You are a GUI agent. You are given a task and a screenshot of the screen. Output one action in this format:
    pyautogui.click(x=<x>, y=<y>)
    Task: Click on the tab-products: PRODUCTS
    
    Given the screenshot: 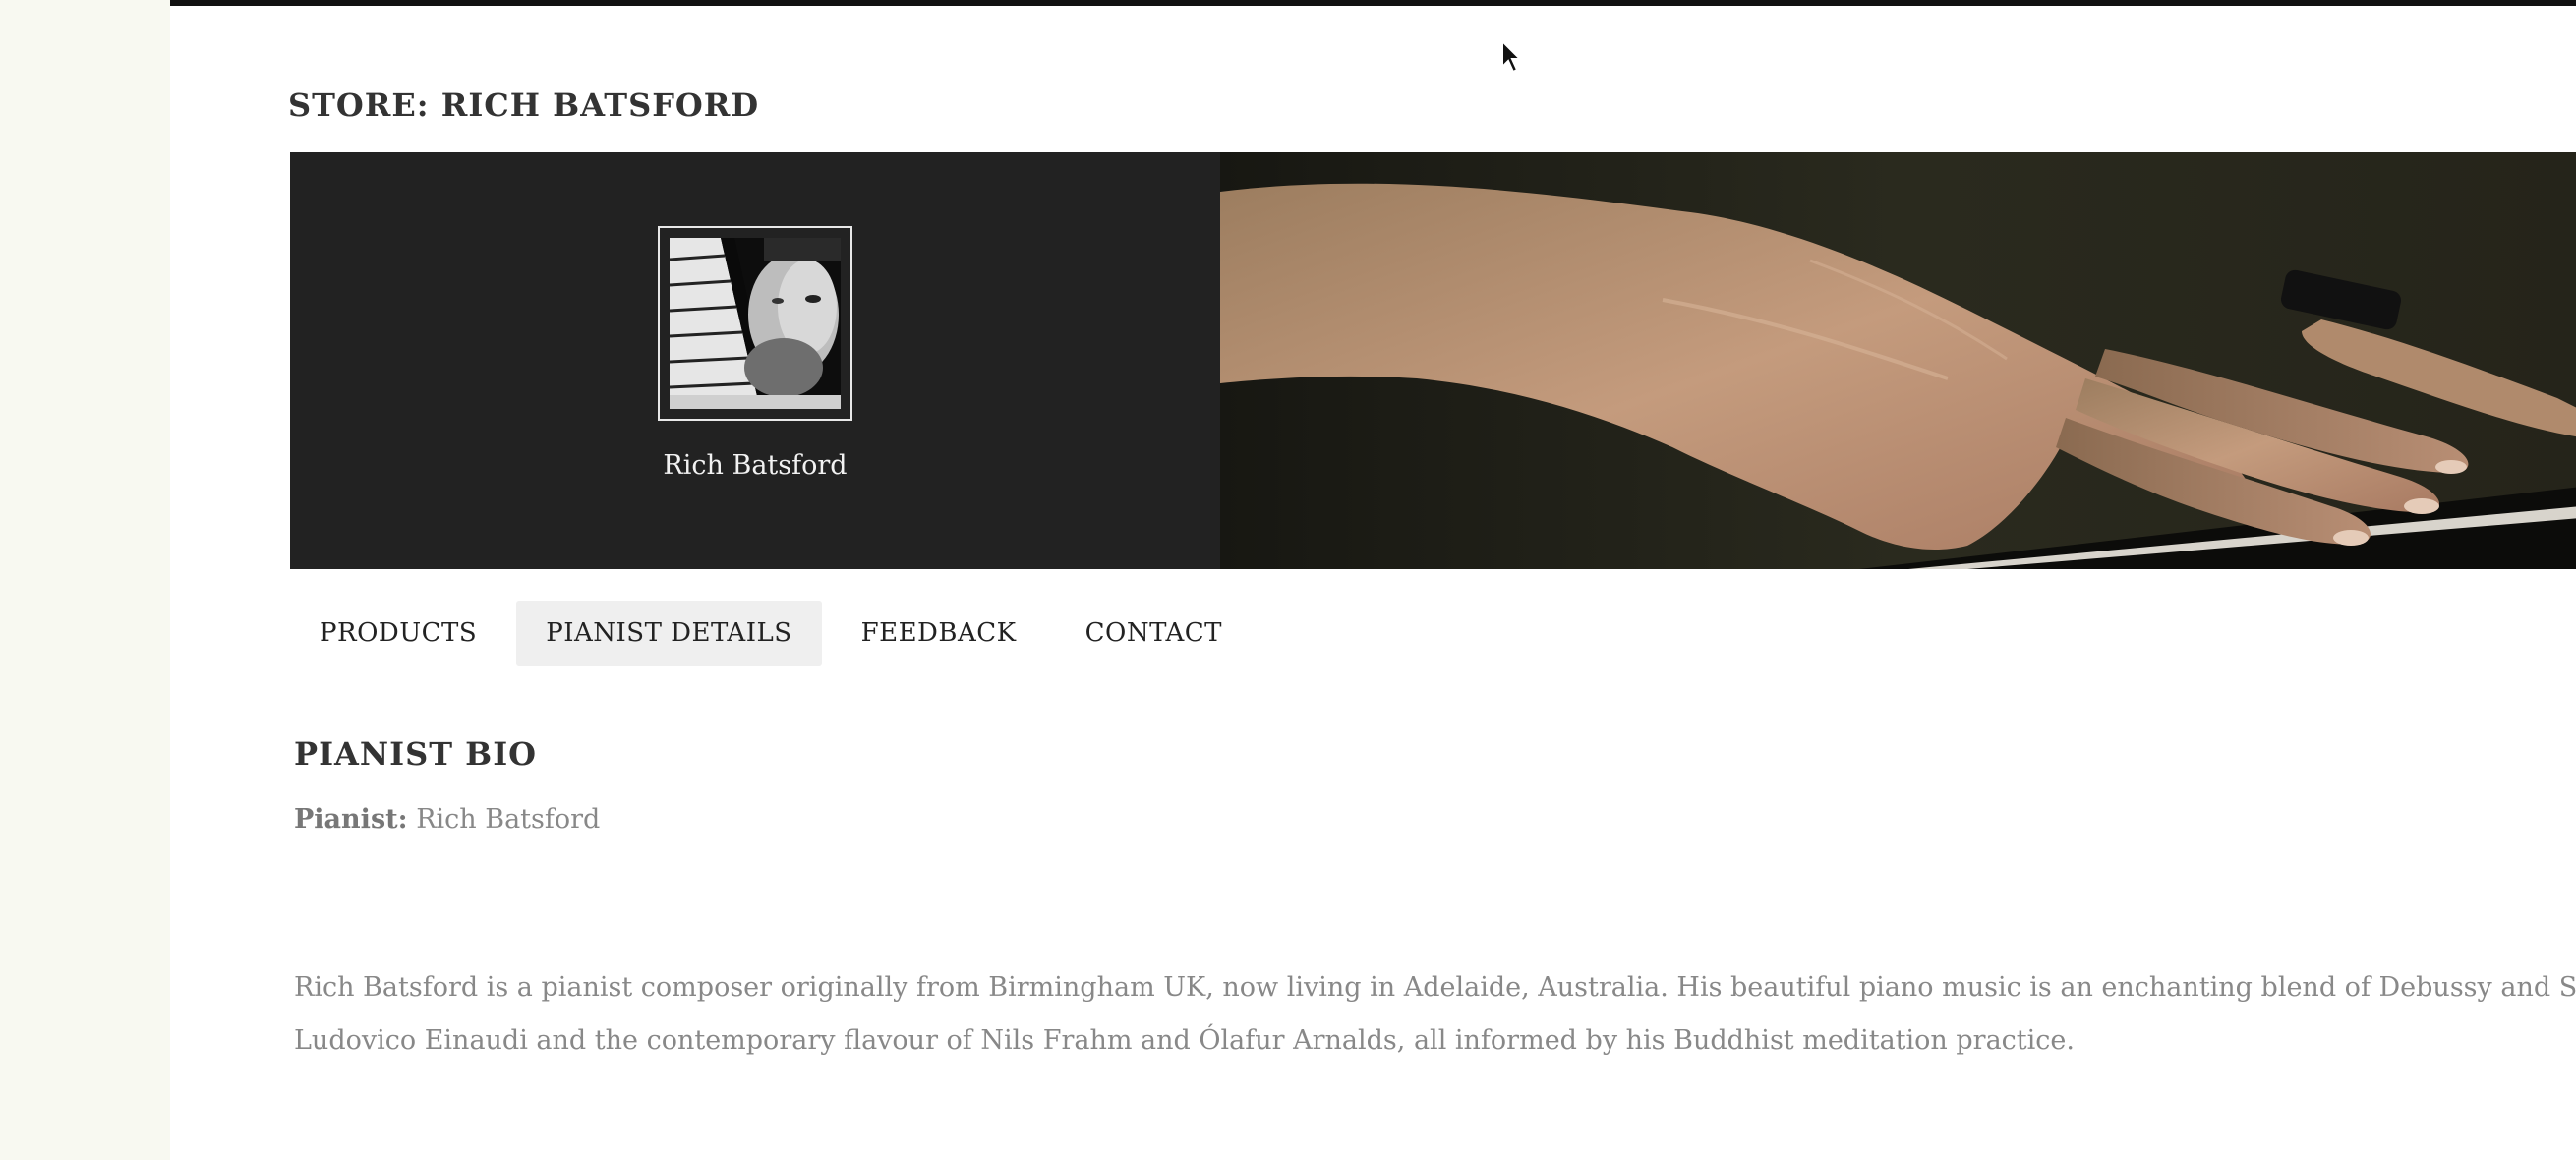 What is the action you would take?
    pyautogui.click(x=398, y=633)
    